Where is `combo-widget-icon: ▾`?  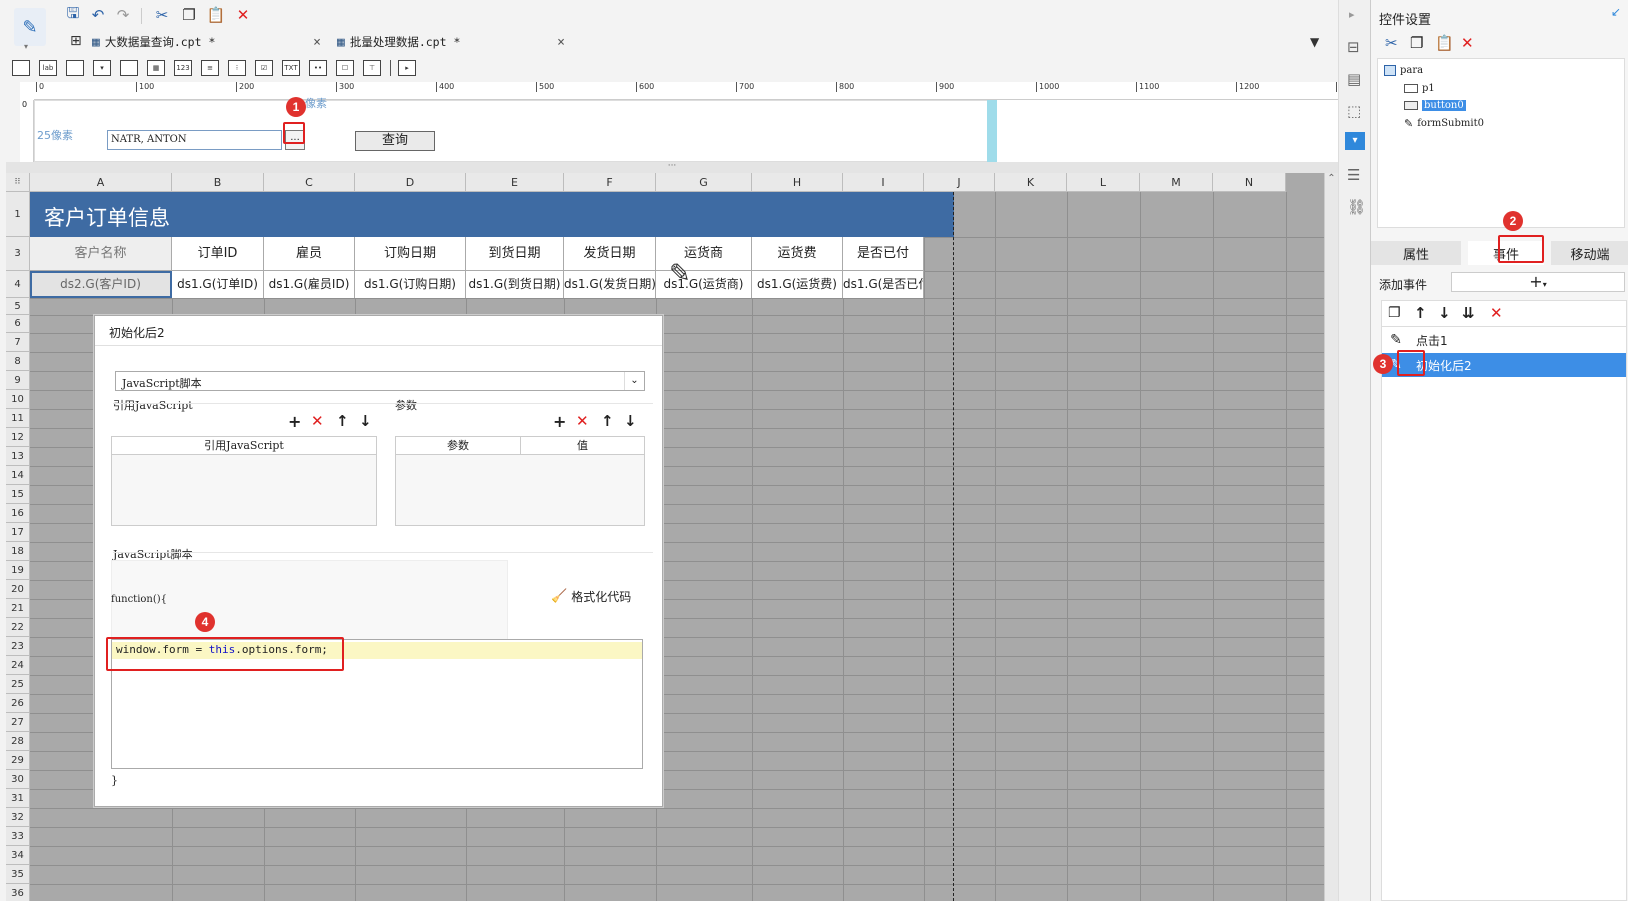 combo-widget-icon: ▾ is located at coordinates (102, 68).